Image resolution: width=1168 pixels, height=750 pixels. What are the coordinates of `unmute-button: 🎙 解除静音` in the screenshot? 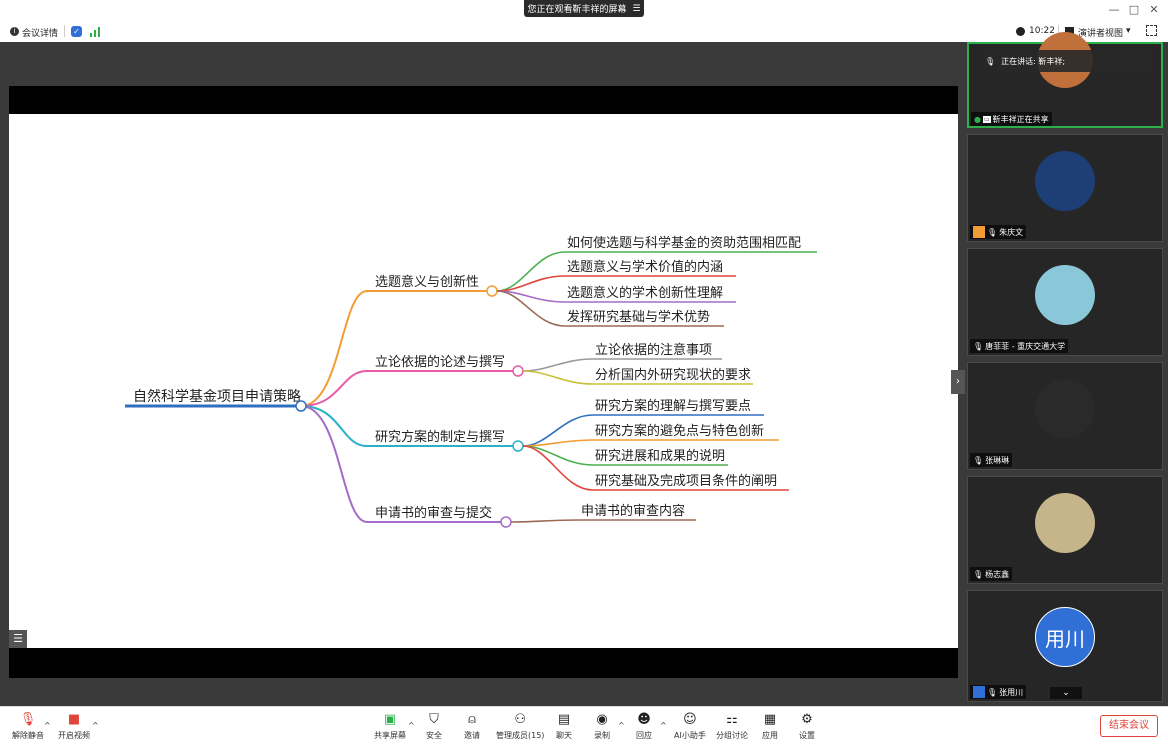 It's located at (28, 726).